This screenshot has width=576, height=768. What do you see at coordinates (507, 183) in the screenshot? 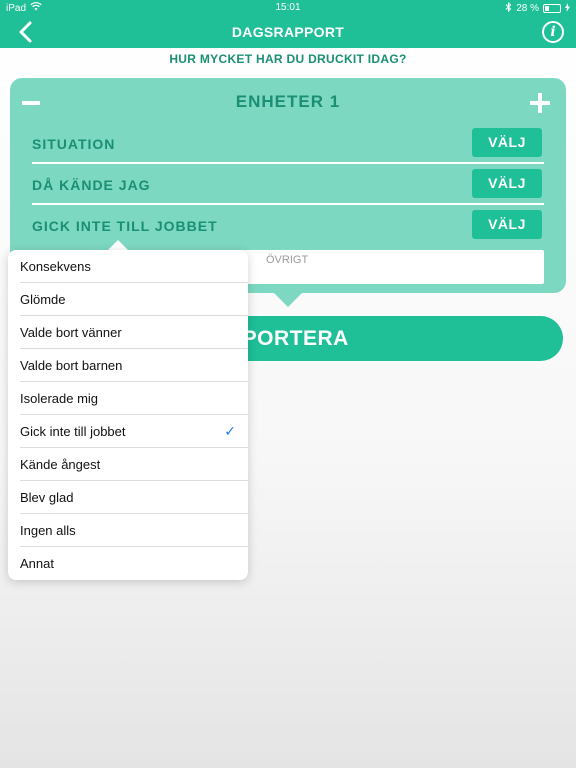
I see `choose-button-feeling: VÄLJ` at bounding box center [507, 183].